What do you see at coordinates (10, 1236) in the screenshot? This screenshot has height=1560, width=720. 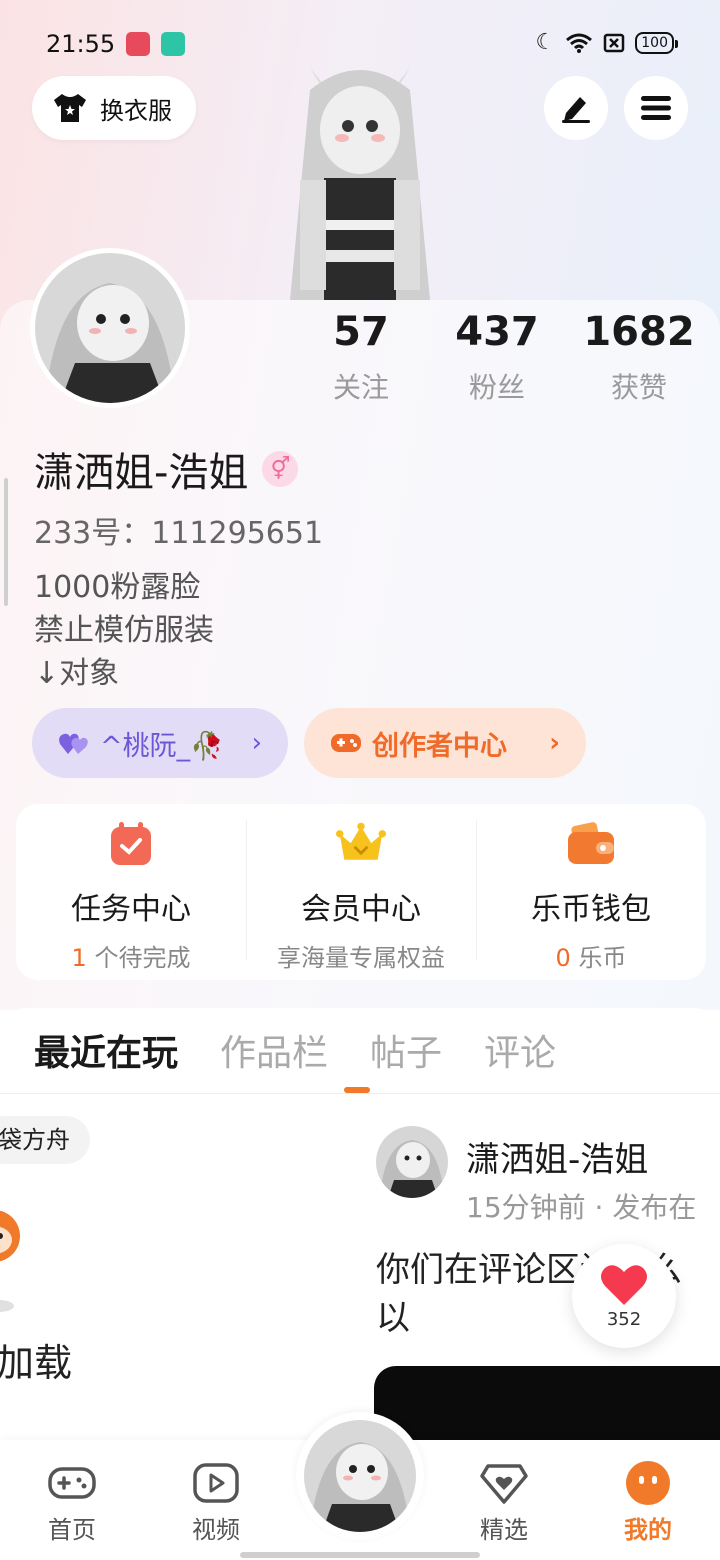 I see `mascot-icon` at bounding box center [10, 1236].